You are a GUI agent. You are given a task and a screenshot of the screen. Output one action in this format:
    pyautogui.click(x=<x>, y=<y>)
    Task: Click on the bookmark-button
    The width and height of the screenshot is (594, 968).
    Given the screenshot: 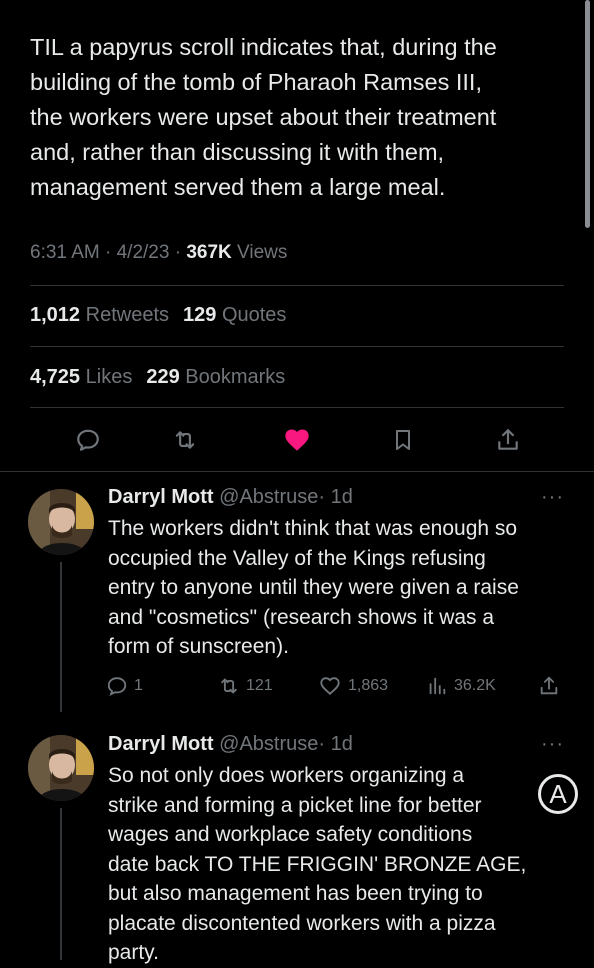 What is the action you would take?
    pyautogui.click(x=403, y=440)
    